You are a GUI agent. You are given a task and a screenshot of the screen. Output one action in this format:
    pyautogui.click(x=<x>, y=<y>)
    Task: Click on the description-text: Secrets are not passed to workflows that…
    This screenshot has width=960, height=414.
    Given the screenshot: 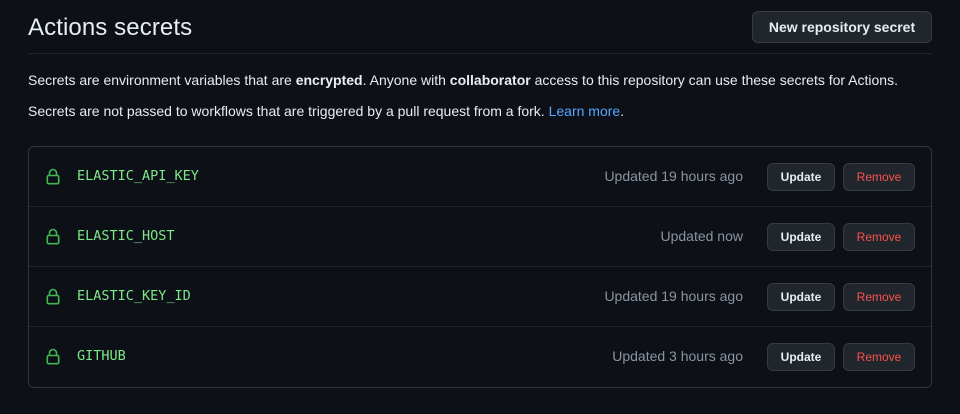 What is the action you would take?
    pyautogui.click(x=288, y=111)
    